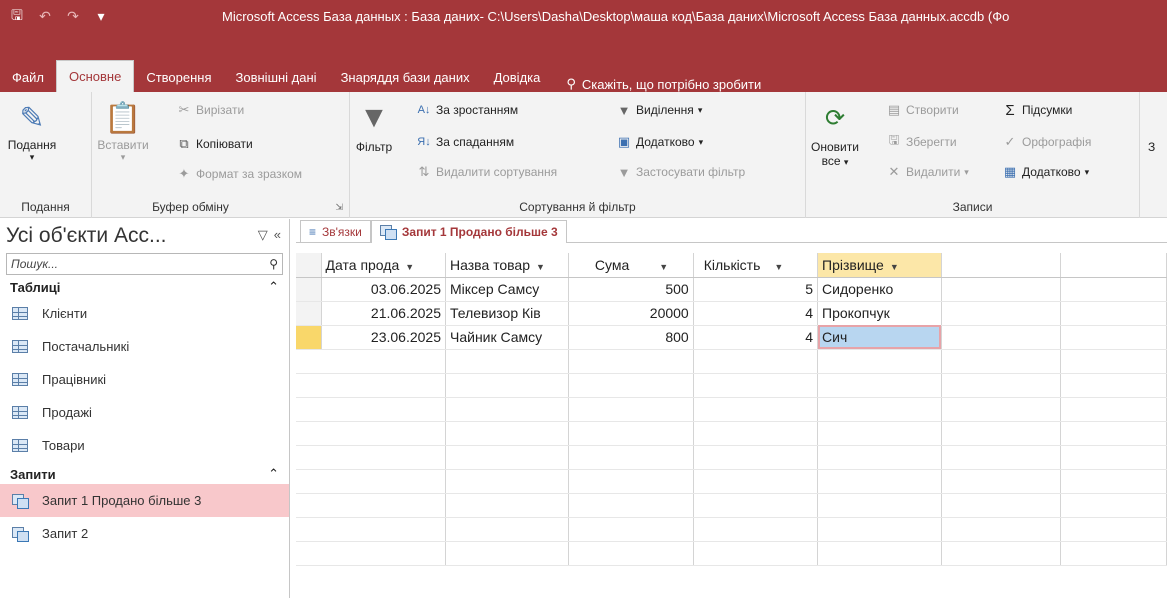 The image size is (1167, 598). Describe the element at coordinates (144, 500) in the screenshot. I see `nav-item-query-1: Запит 1 Продано більше 3` at that location.